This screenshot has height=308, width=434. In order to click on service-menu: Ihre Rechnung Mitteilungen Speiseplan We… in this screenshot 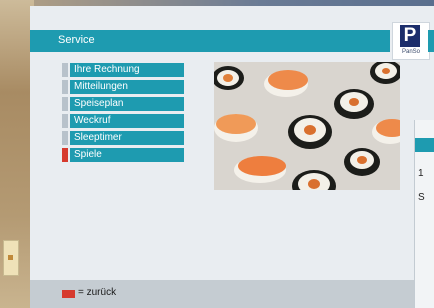, I will do `click(123, 114)`.